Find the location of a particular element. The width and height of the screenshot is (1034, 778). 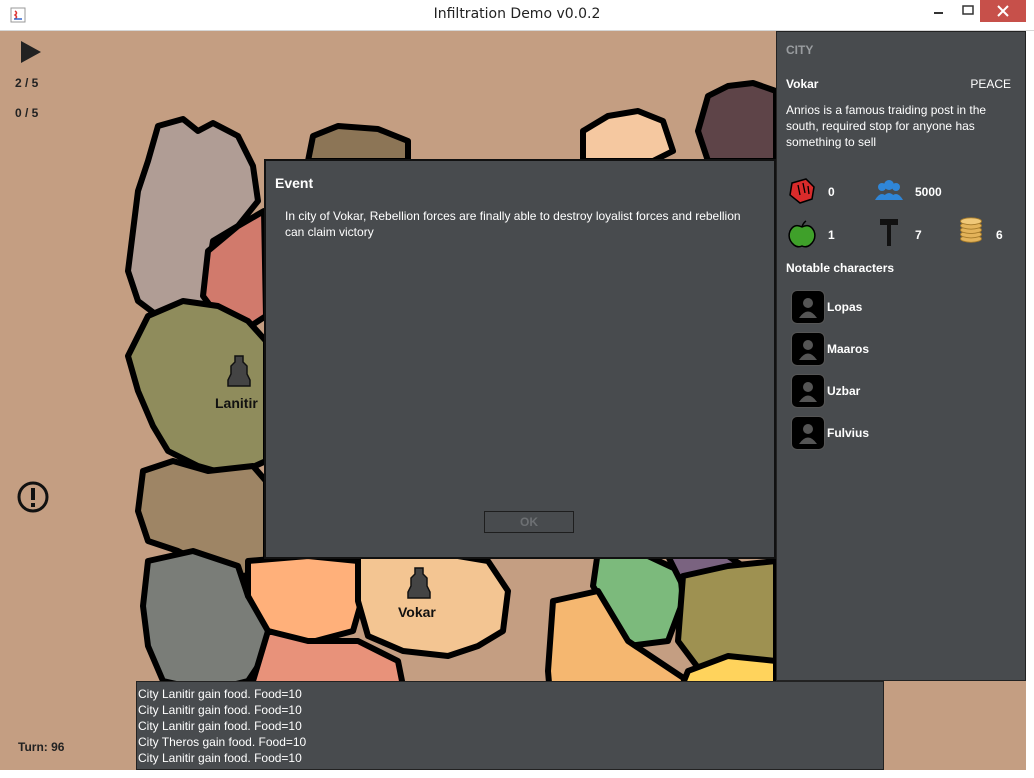

unrest-fist-icon is located at coordinates (802, 191).